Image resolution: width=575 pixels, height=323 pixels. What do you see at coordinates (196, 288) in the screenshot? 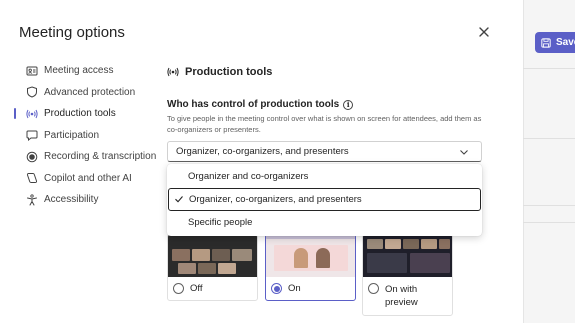
I see `view-card-label: Off` at bounding box center [196, 288].